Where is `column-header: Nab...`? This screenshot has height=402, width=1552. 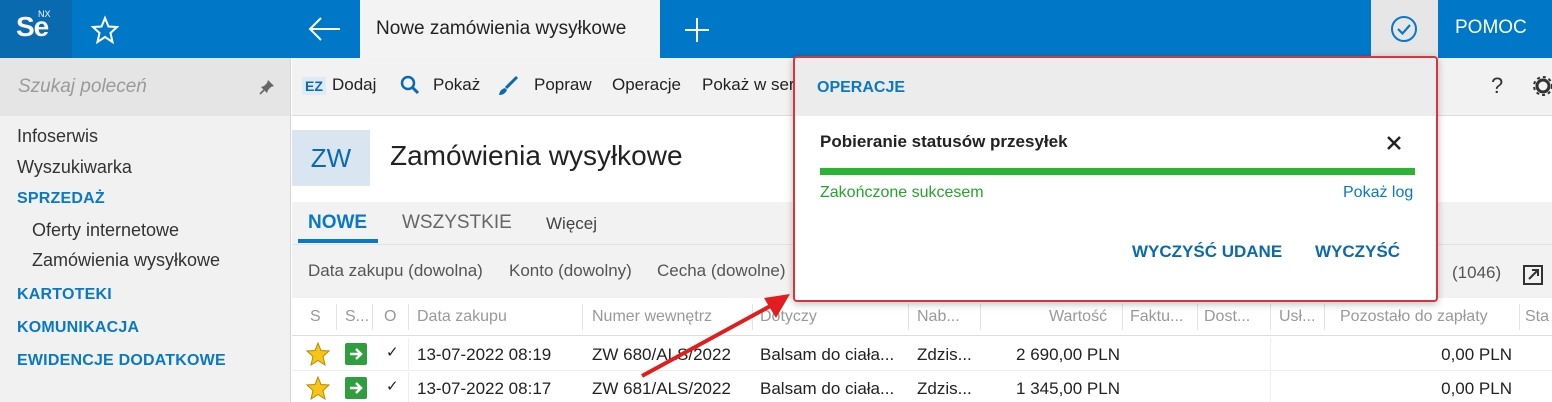 column-header: Nab... is located at coordinates (938, 317).